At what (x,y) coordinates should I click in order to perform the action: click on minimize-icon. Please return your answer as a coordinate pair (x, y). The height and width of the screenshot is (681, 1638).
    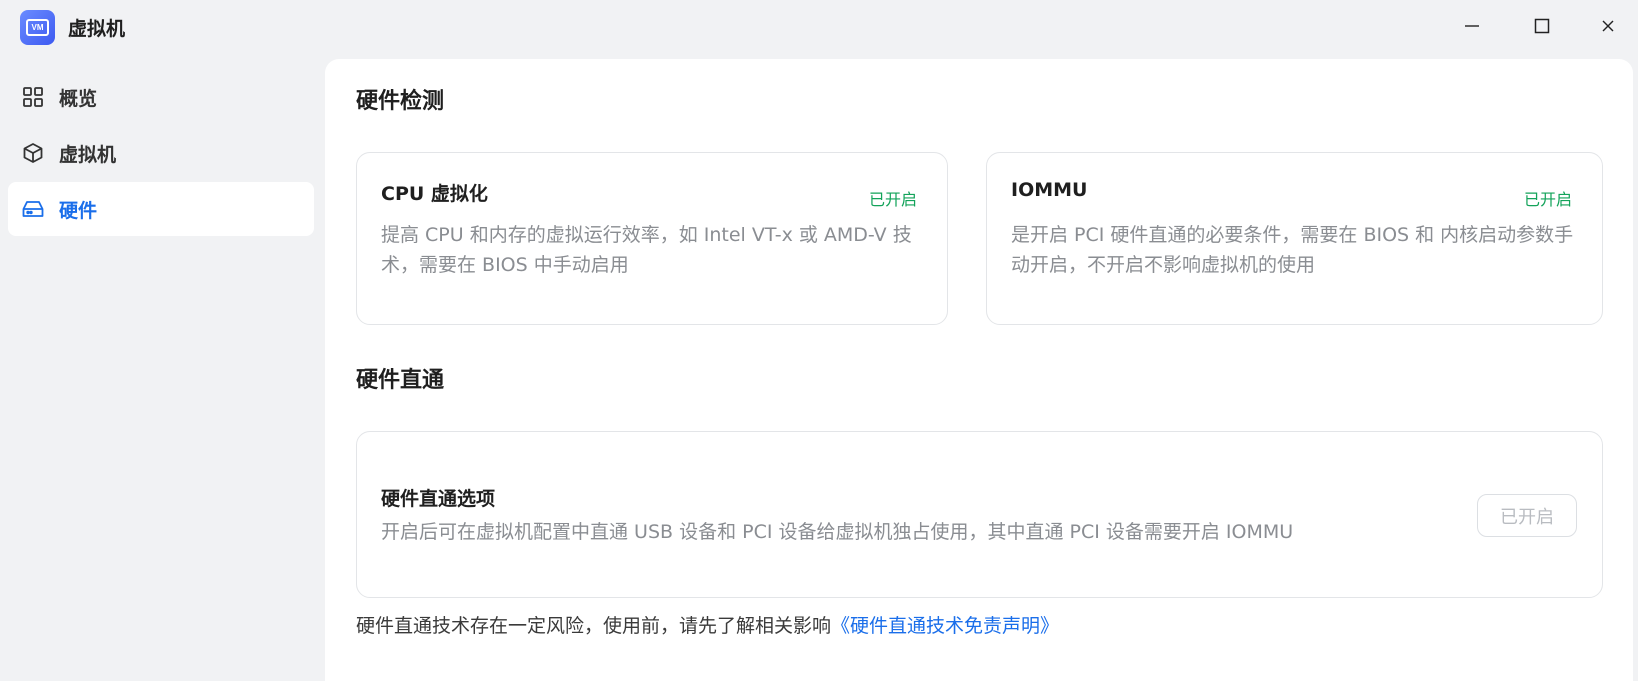
    Looking at the image, I should click on (1472, 26).